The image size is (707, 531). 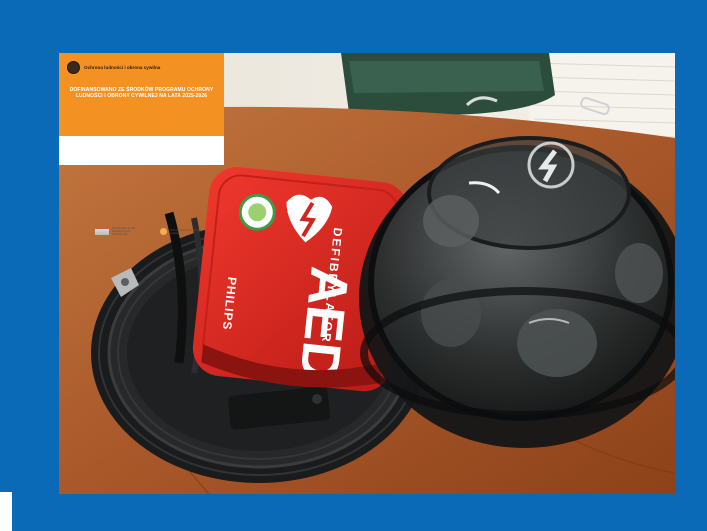 What do you see at coordinates (163, 231) in the screenshot?
I see `olioc-logo-icon` at bounding box center [163, 231].